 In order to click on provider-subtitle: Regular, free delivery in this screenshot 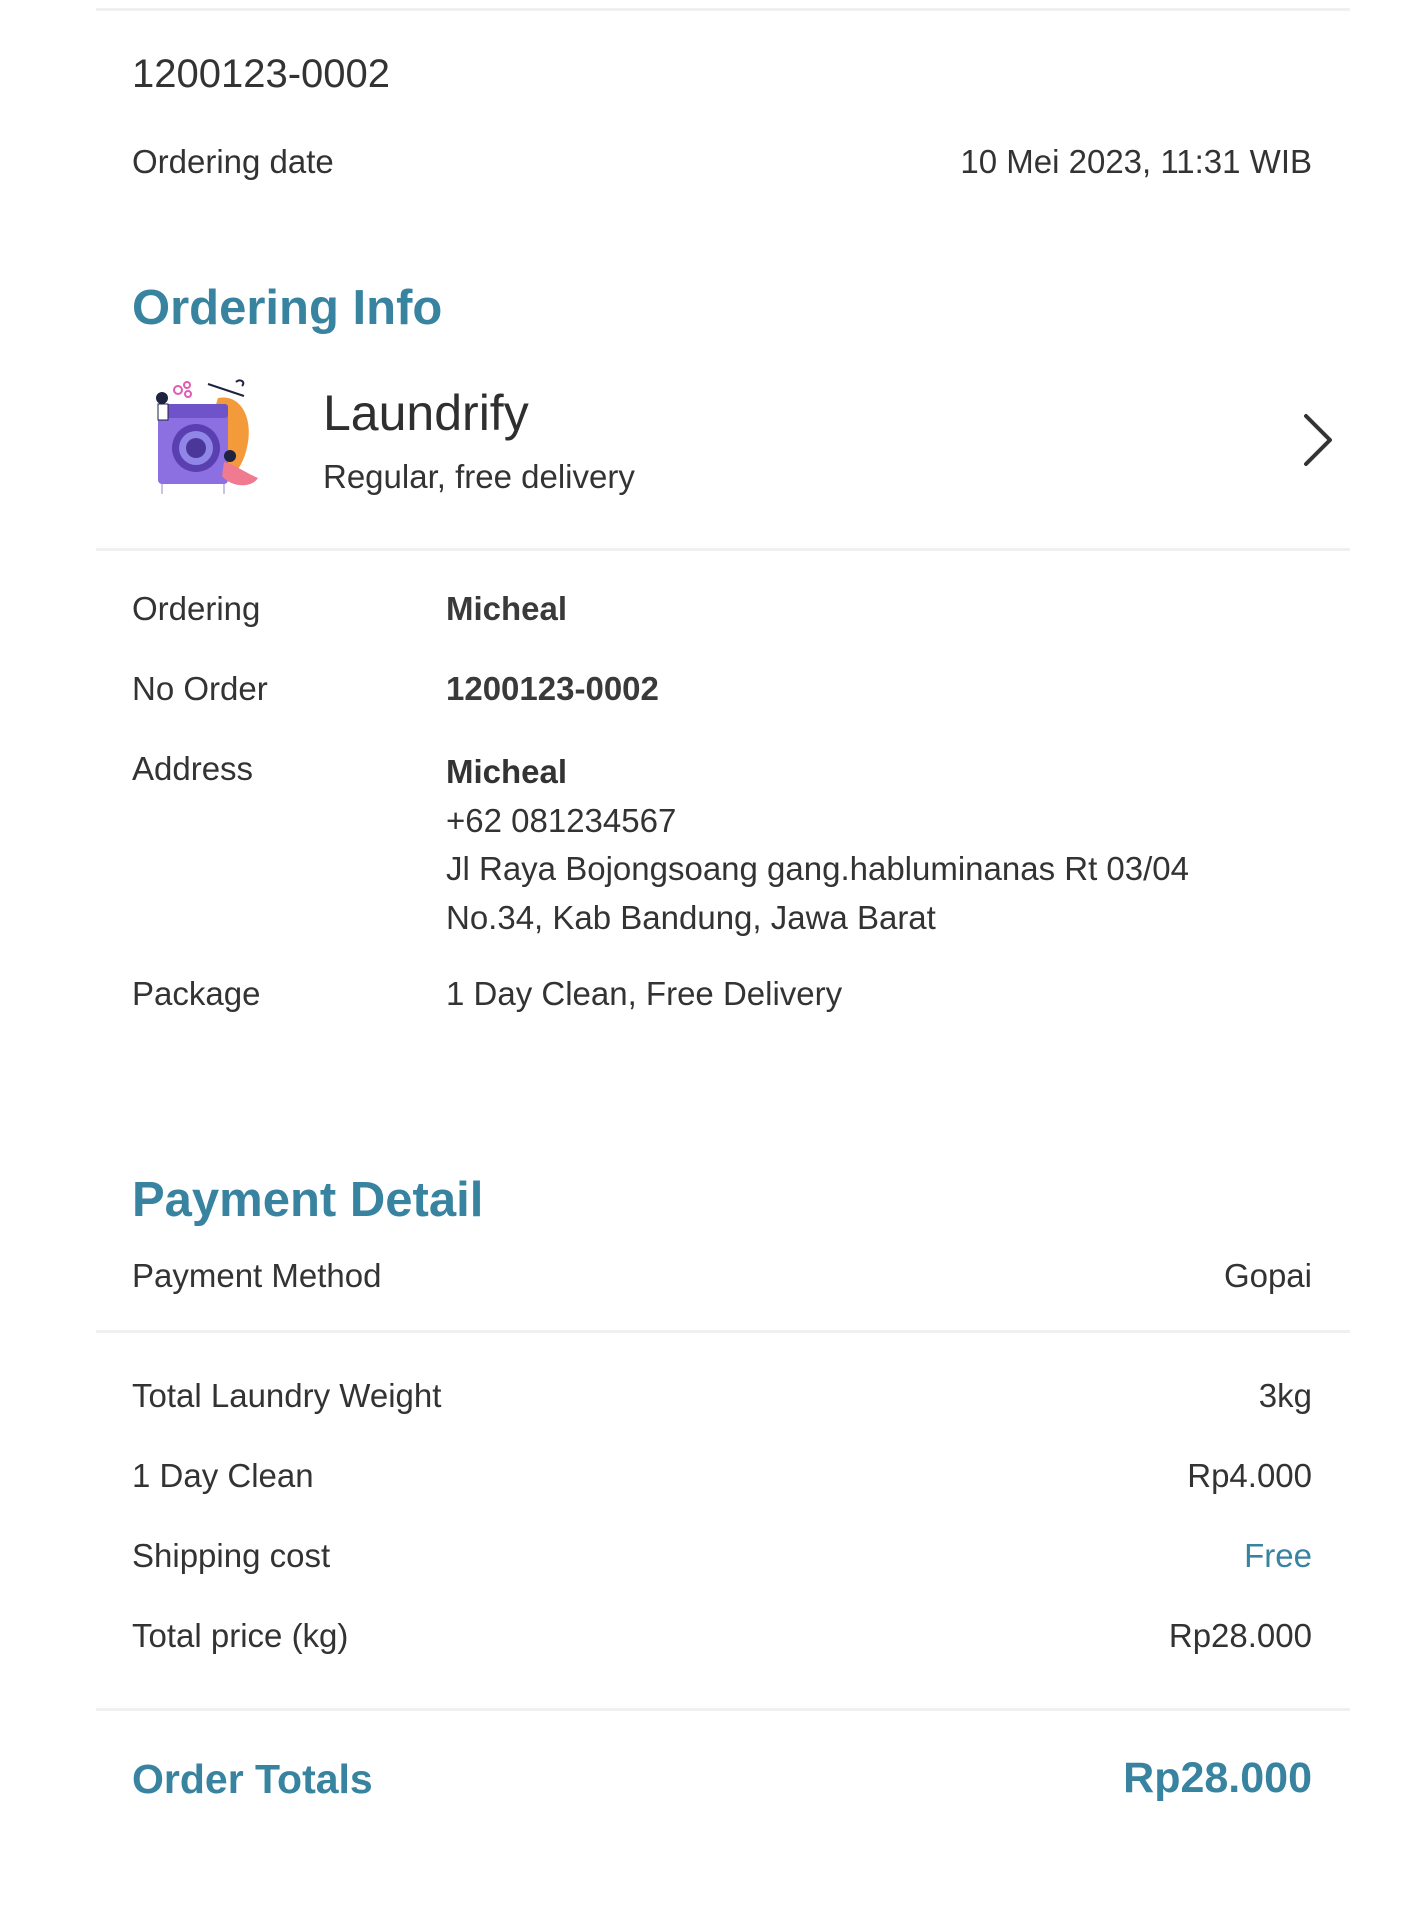, I will do `click(479, 476)`.